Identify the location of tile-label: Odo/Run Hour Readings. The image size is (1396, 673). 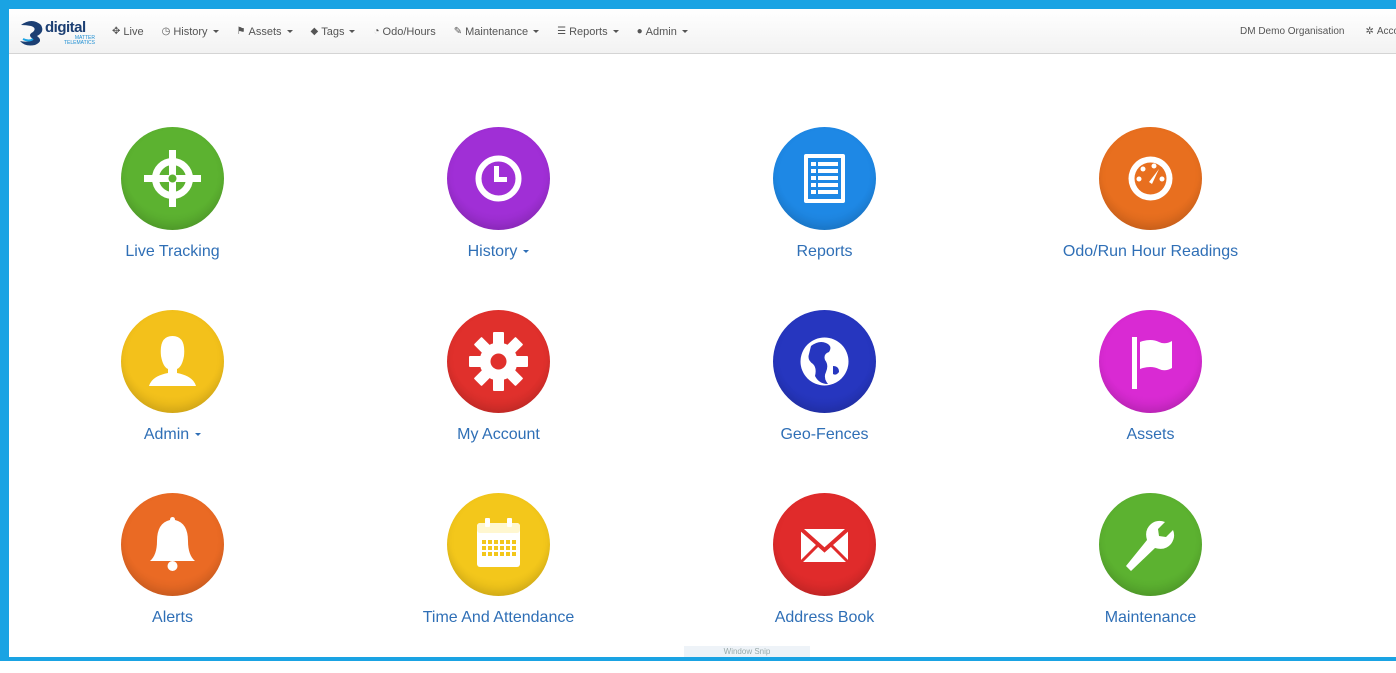
(1150, 252).